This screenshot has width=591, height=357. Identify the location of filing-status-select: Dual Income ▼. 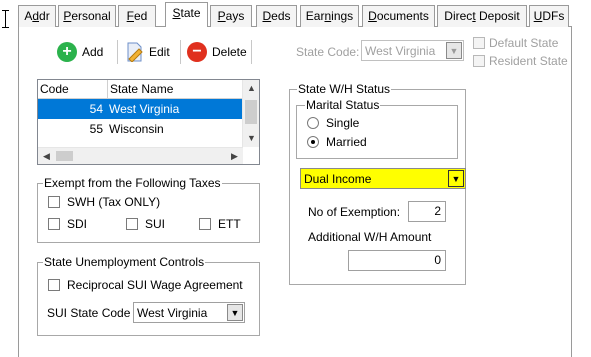
(383, 178).